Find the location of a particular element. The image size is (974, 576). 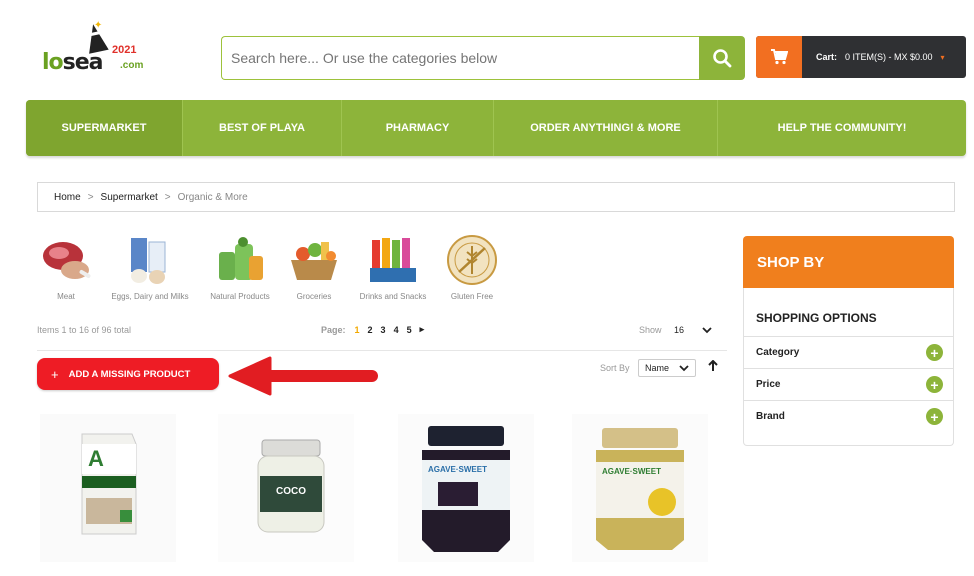

search-icon is located at coordinates (722, 58).